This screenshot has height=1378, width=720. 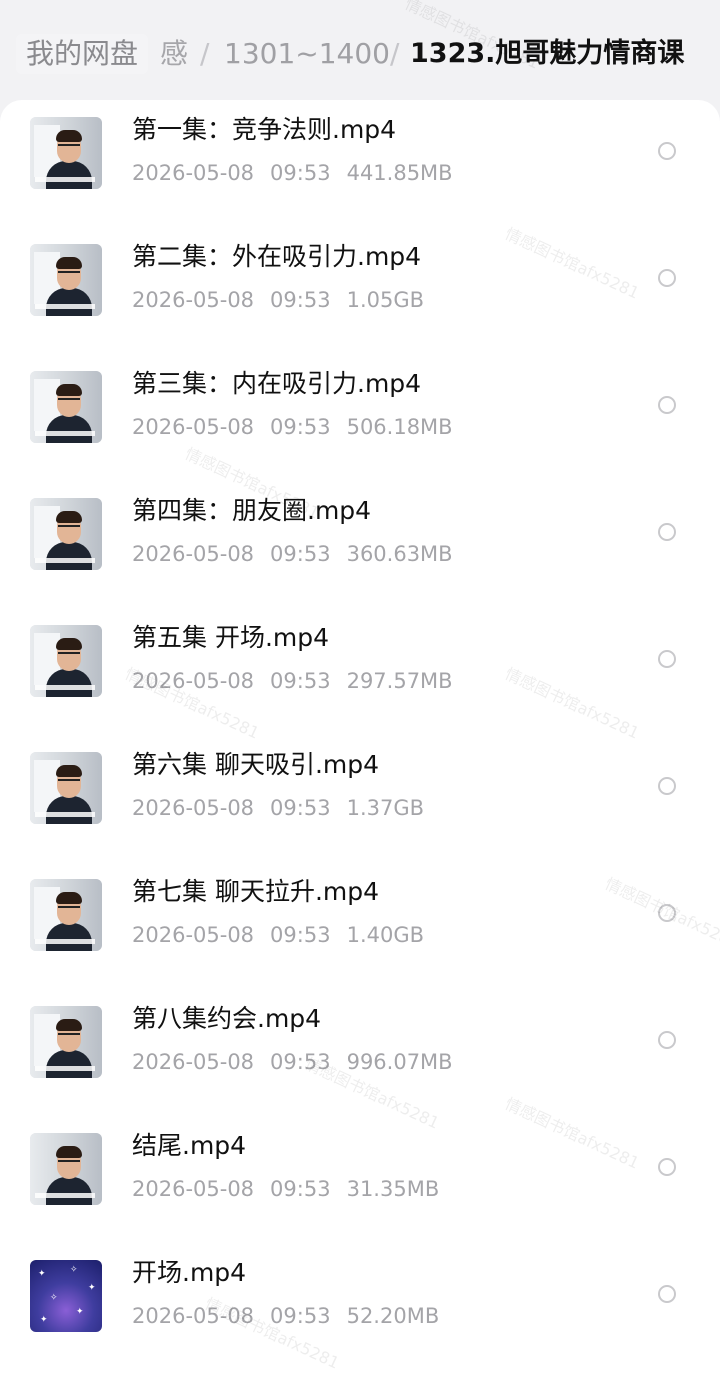 I want to click on file-meta: 2026-05-08 09:53 1.05GB, so click(x=286, y=300).